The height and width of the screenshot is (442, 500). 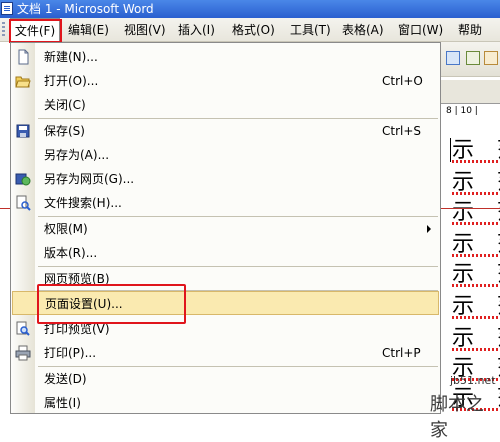 I want to click on table-icon, so click(x=453, y=58).